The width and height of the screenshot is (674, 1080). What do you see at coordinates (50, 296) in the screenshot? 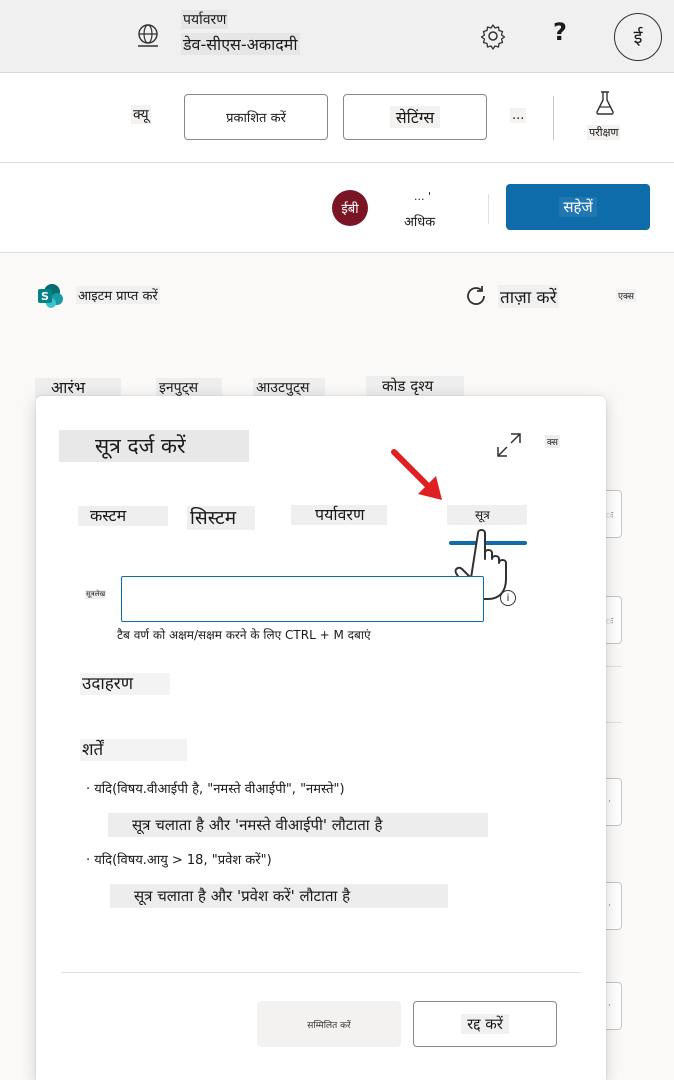
I see `sharepoint-icon: S` at bounding box center [50, 296].